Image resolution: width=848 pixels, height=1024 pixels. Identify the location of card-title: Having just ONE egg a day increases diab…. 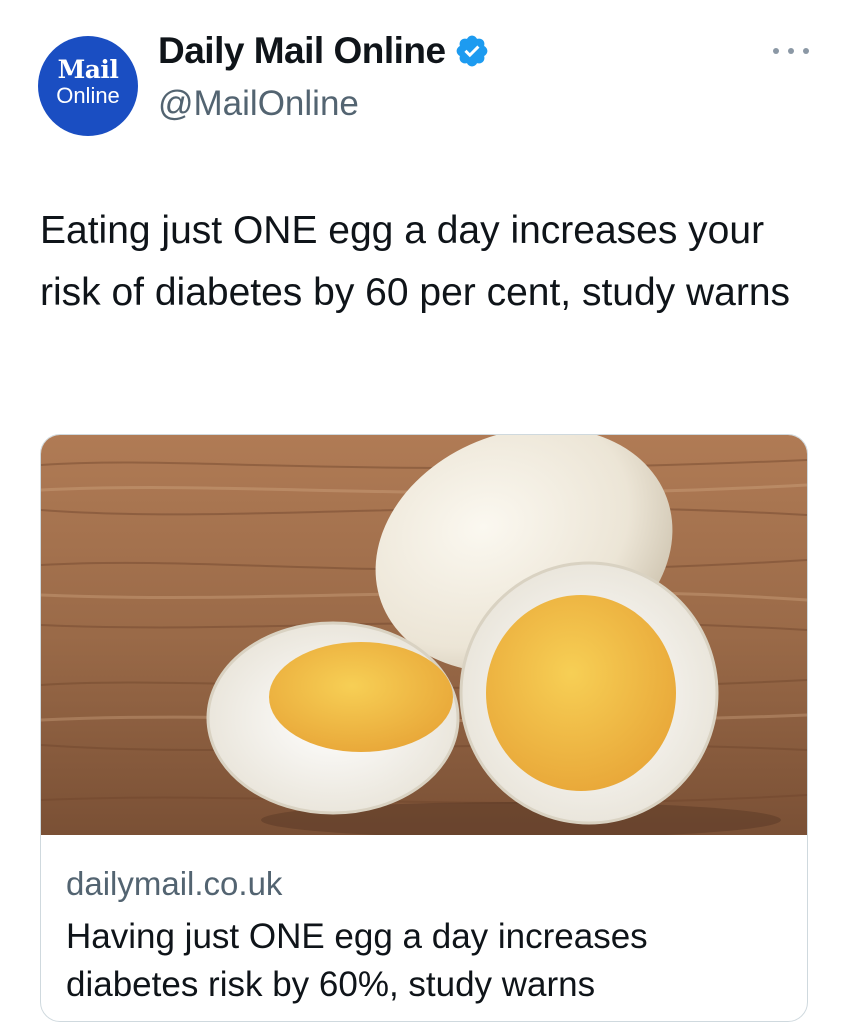
(357, 960).